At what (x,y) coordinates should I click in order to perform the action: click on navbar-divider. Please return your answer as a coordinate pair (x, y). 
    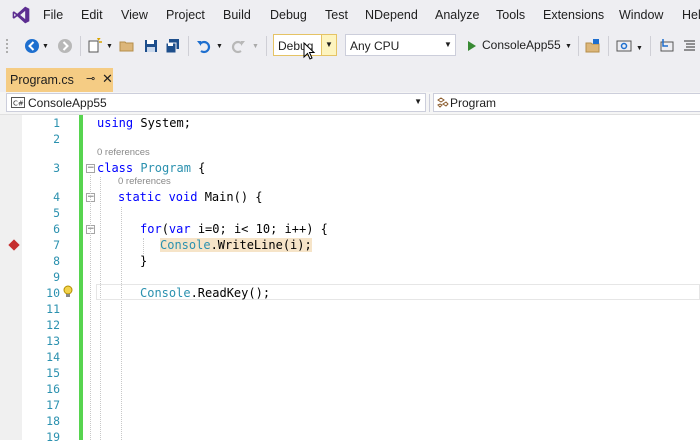
    Looking at the image, I should click on (429, 103).